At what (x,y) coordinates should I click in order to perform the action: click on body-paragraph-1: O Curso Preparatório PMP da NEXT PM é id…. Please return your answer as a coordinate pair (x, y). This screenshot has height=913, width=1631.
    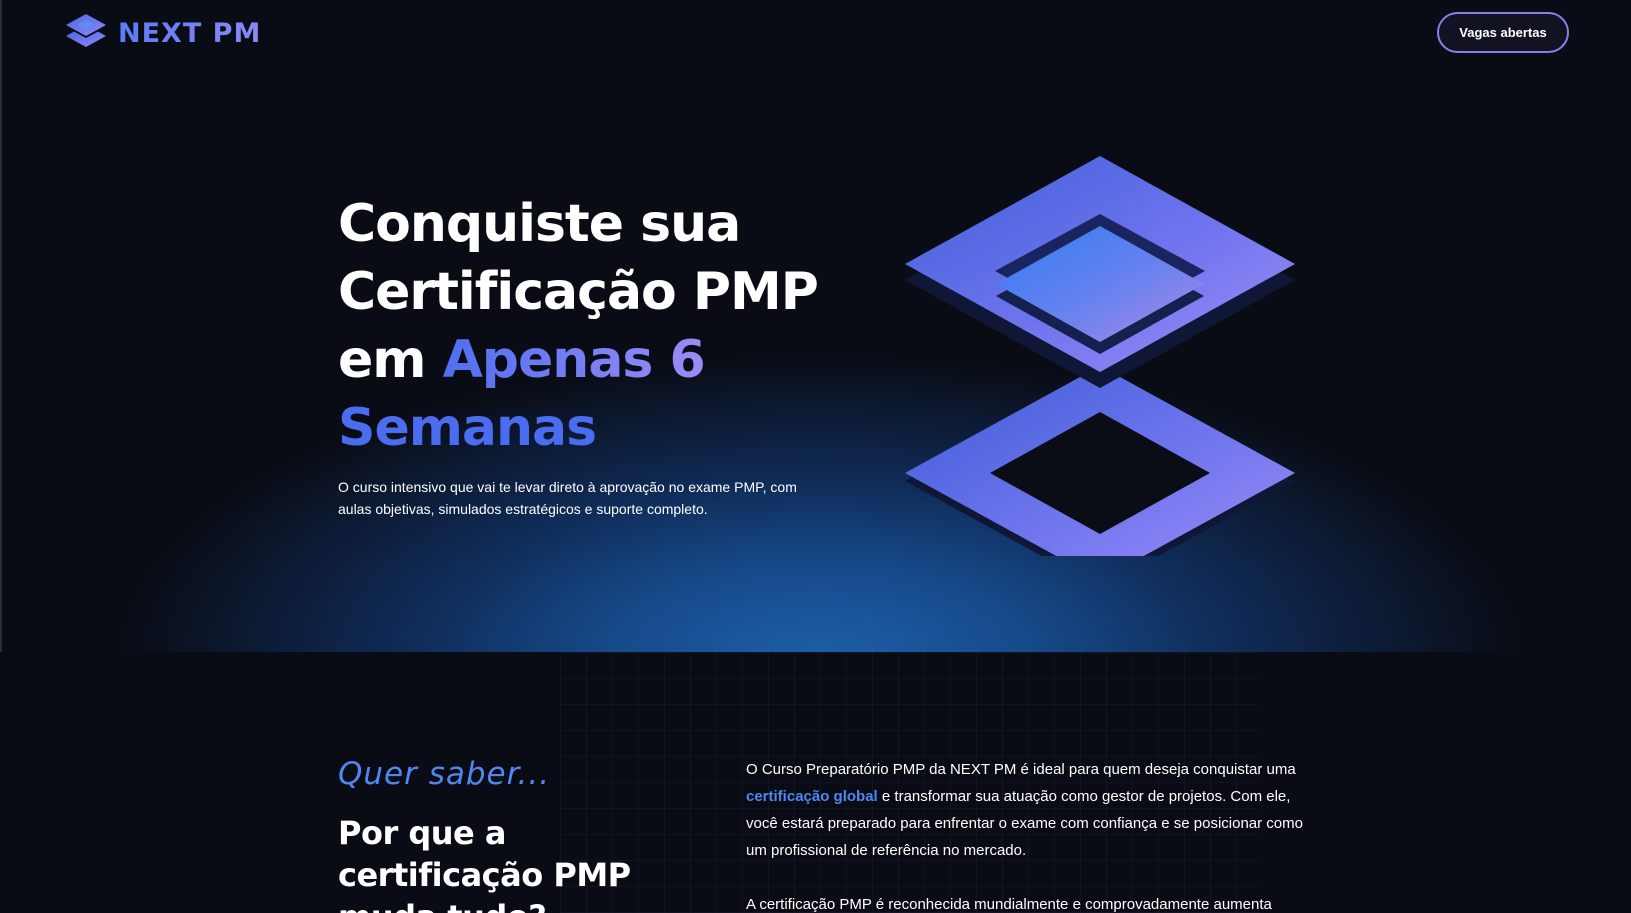
    Looking at the image, I should click on (1026, 810).